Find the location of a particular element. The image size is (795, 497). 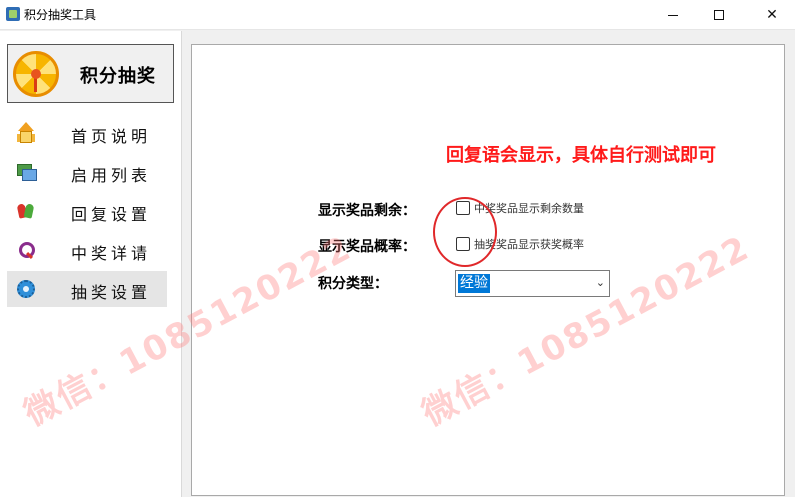

brand-header: 积分抽奖 is located at coordinates (90, 73).